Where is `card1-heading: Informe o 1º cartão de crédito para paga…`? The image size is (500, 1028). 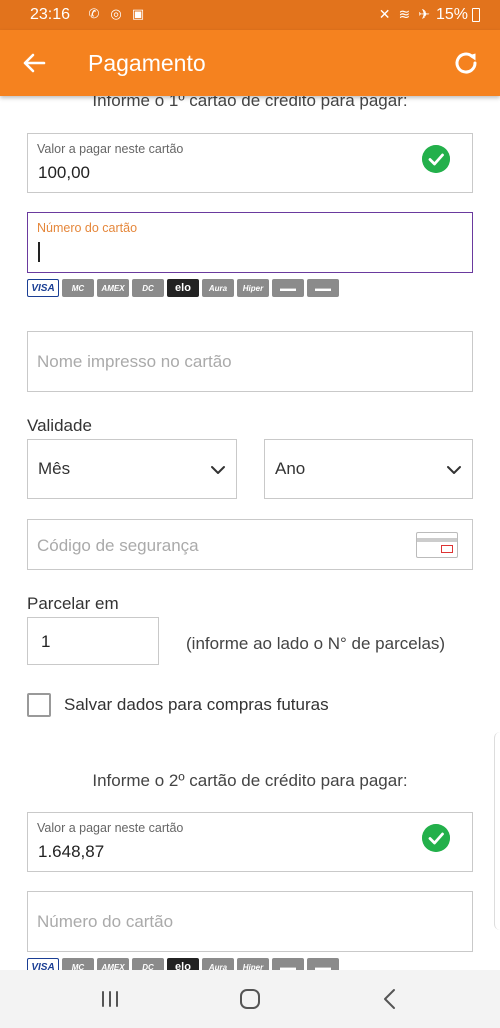
card1-heading: Informe o 1º cartão de crédito para paga… is located at coordinates (250, 103).